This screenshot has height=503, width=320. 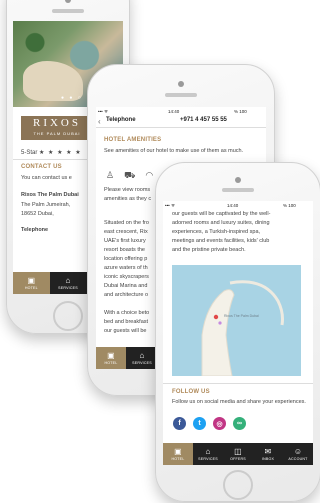 What do you see at coordinates (209, 423) in the screenshot?
I see `social-links: f t ◎ ∞` at bounding box center [209, 423].